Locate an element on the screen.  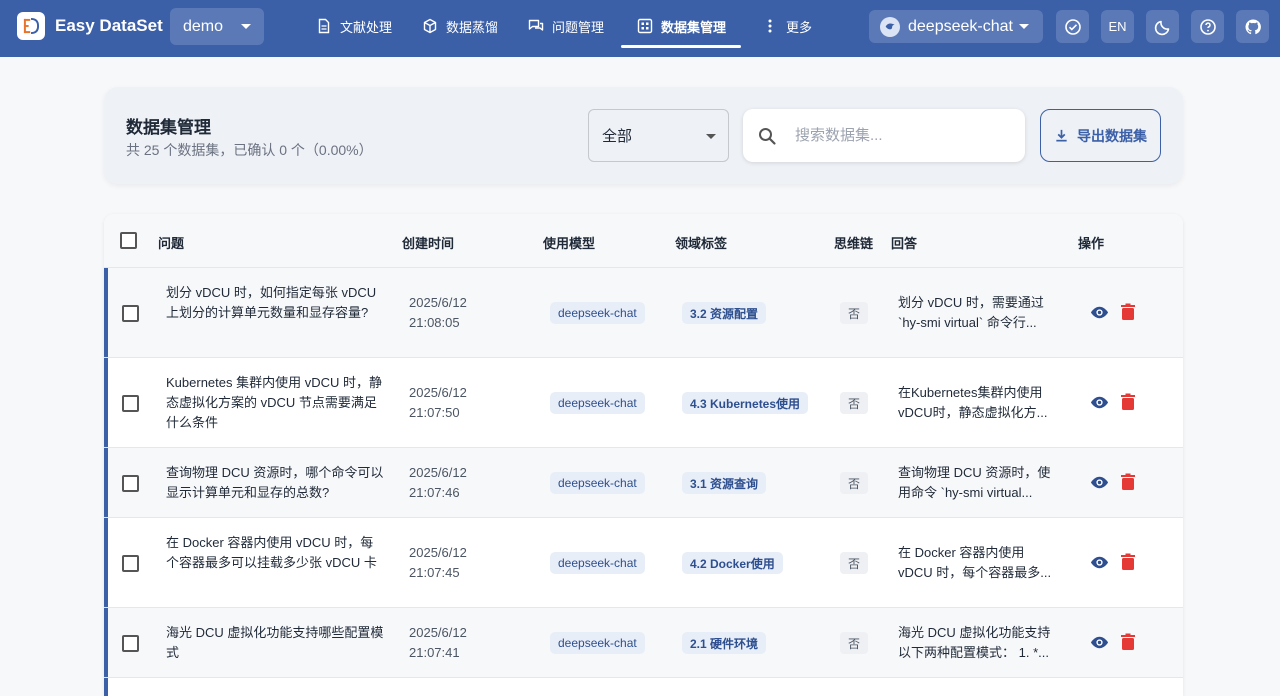
nav-item-label: 更多 is located at coordinates (799, 27).